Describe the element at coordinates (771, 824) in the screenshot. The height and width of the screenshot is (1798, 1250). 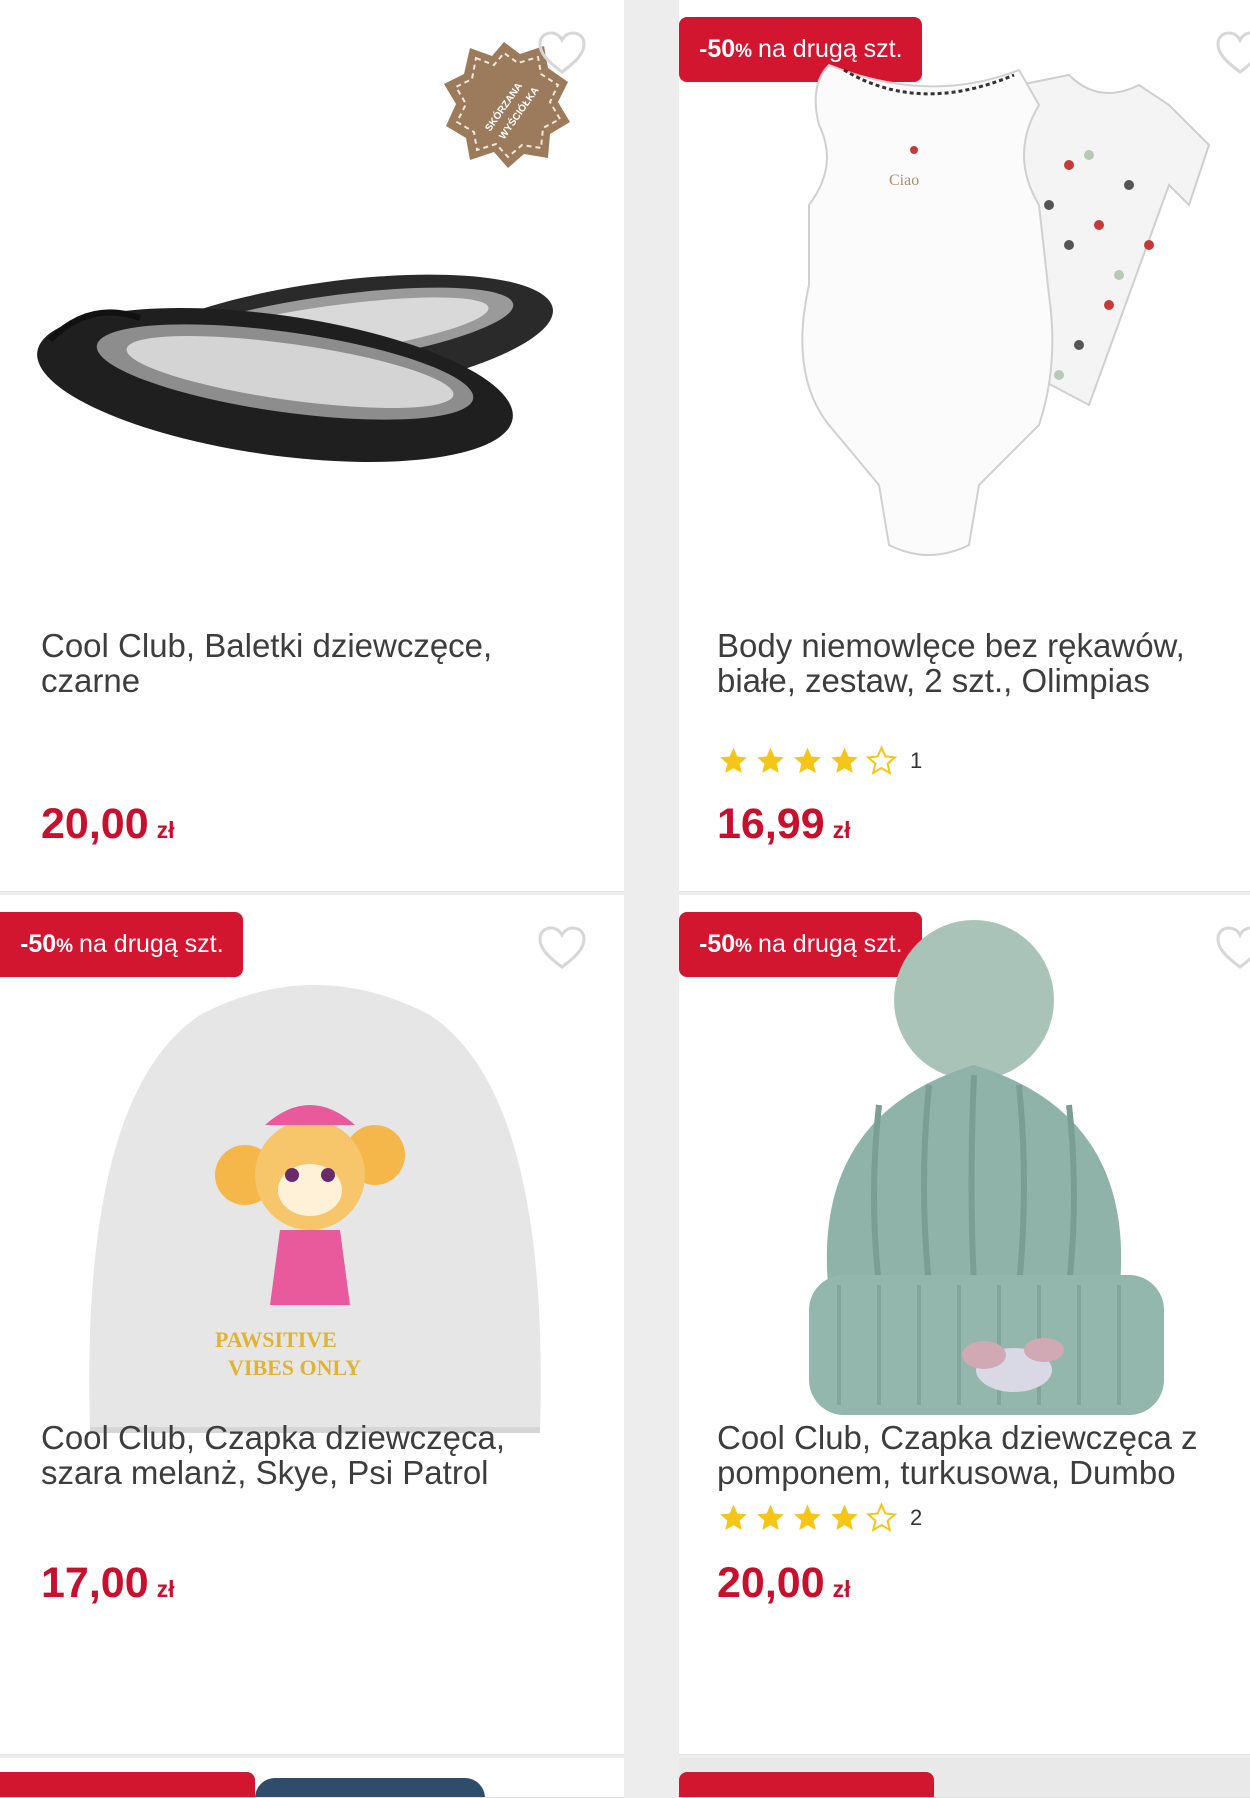
I see `price-value: 16,99` at that location.